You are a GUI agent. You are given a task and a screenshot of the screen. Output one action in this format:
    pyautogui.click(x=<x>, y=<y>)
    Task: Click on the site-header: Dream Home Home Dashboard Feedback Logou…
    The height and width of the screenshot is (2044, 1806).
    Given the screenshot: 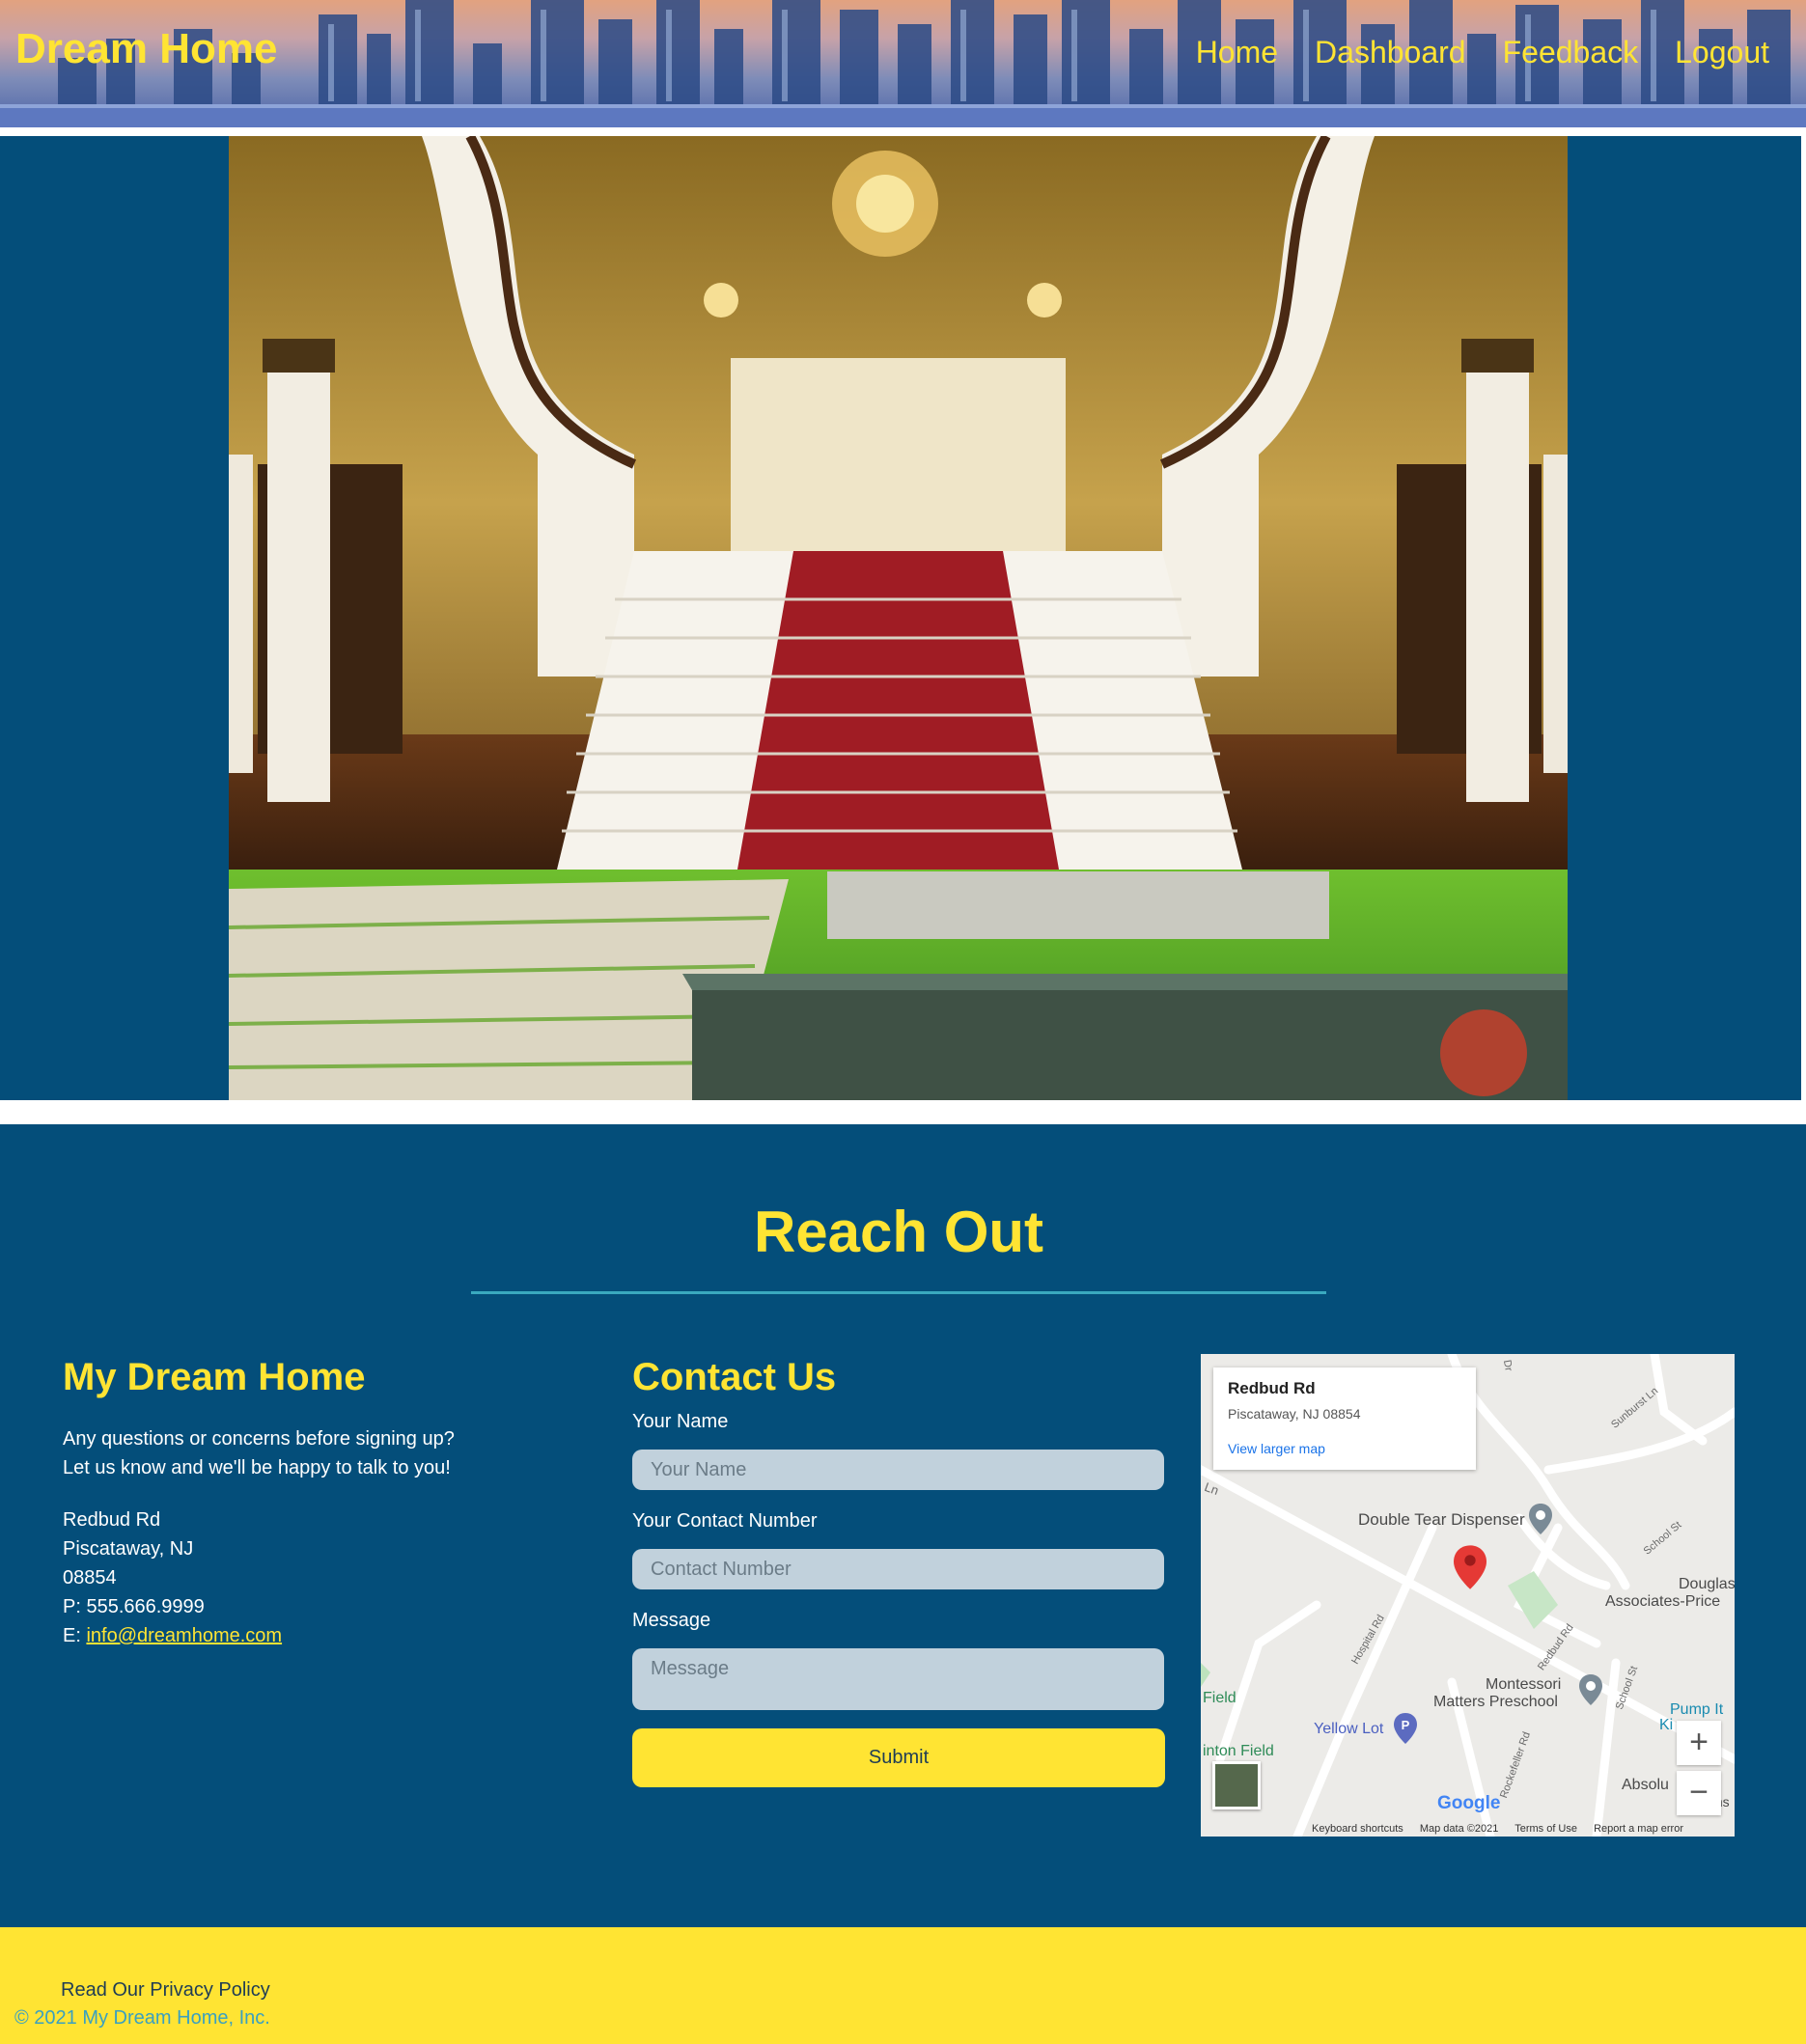 What is the action you would take?
    pyautogui.click(x=903, y=63)
    